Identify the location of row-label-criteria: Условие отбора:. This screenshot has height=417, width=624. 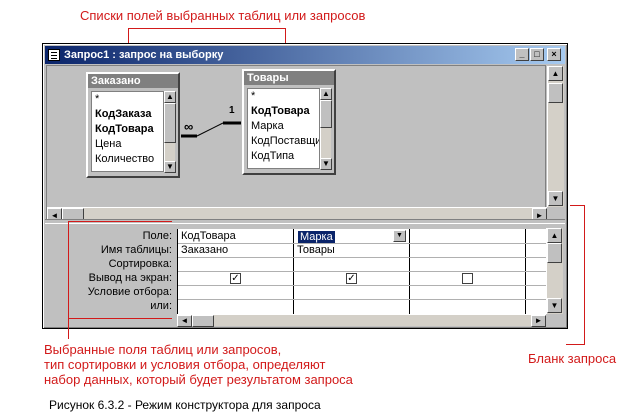
(129, 292).